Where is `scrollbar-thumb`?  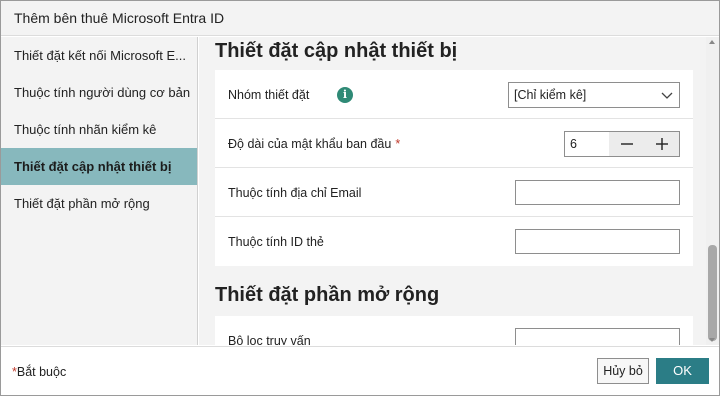
scrollbar-thumb is located at coordinates (712, 293).